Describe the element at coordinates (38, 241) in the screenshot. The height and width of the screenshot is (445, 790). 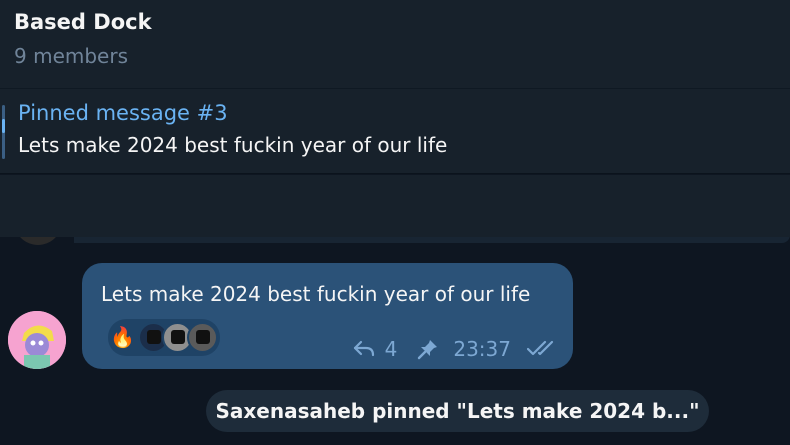
I see `previous-sender-avatar` at that location.